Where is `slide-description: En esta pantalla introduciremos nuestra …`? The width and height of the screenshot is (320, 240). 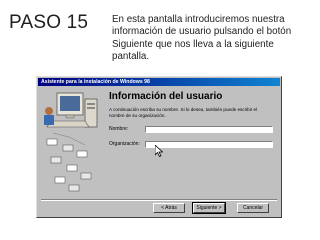
slide-description: En esta pantalla introduciremos nuestra … is located at coordinates (202, 38).